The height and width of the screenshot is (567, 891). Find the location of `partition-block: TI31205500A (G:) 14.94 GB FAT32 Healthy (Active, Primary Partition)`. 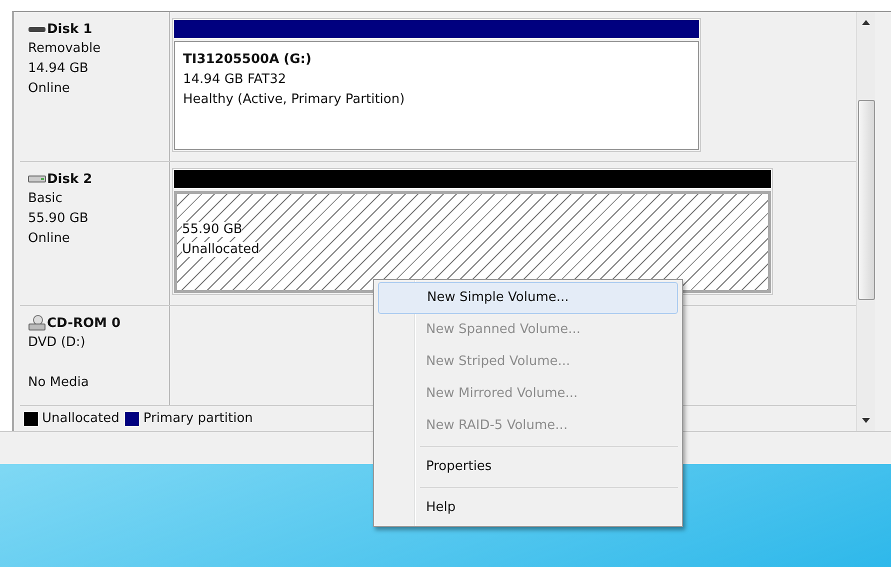

partition-block: TI31205500A (G:) 14.94 GB FAT32 Healthy (Active, Primary Partition) is located at coordinates (436, 85).